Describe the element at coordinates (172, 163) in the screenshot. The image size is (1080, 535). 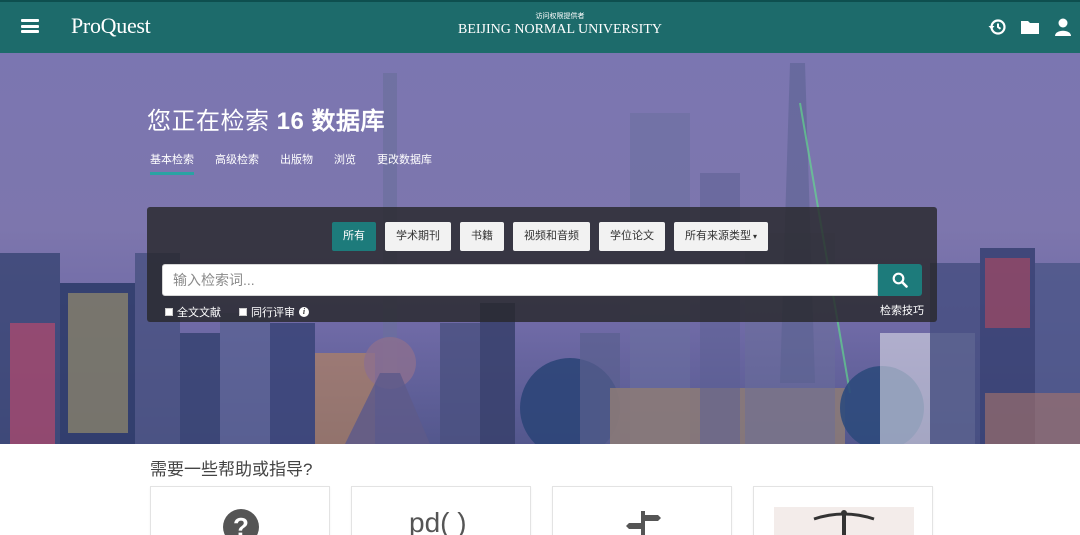
I see `nav-basic-search: 基本检索` at that location.